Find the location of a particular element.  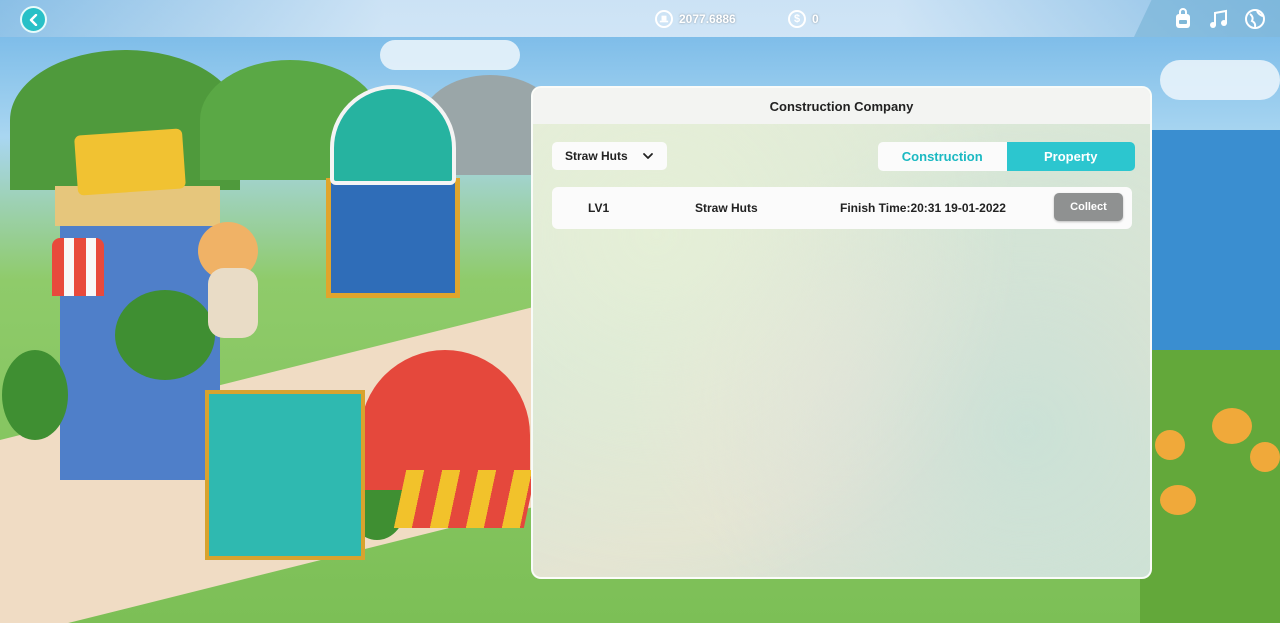

top-right-tools is located at coordinates (1207, 18).